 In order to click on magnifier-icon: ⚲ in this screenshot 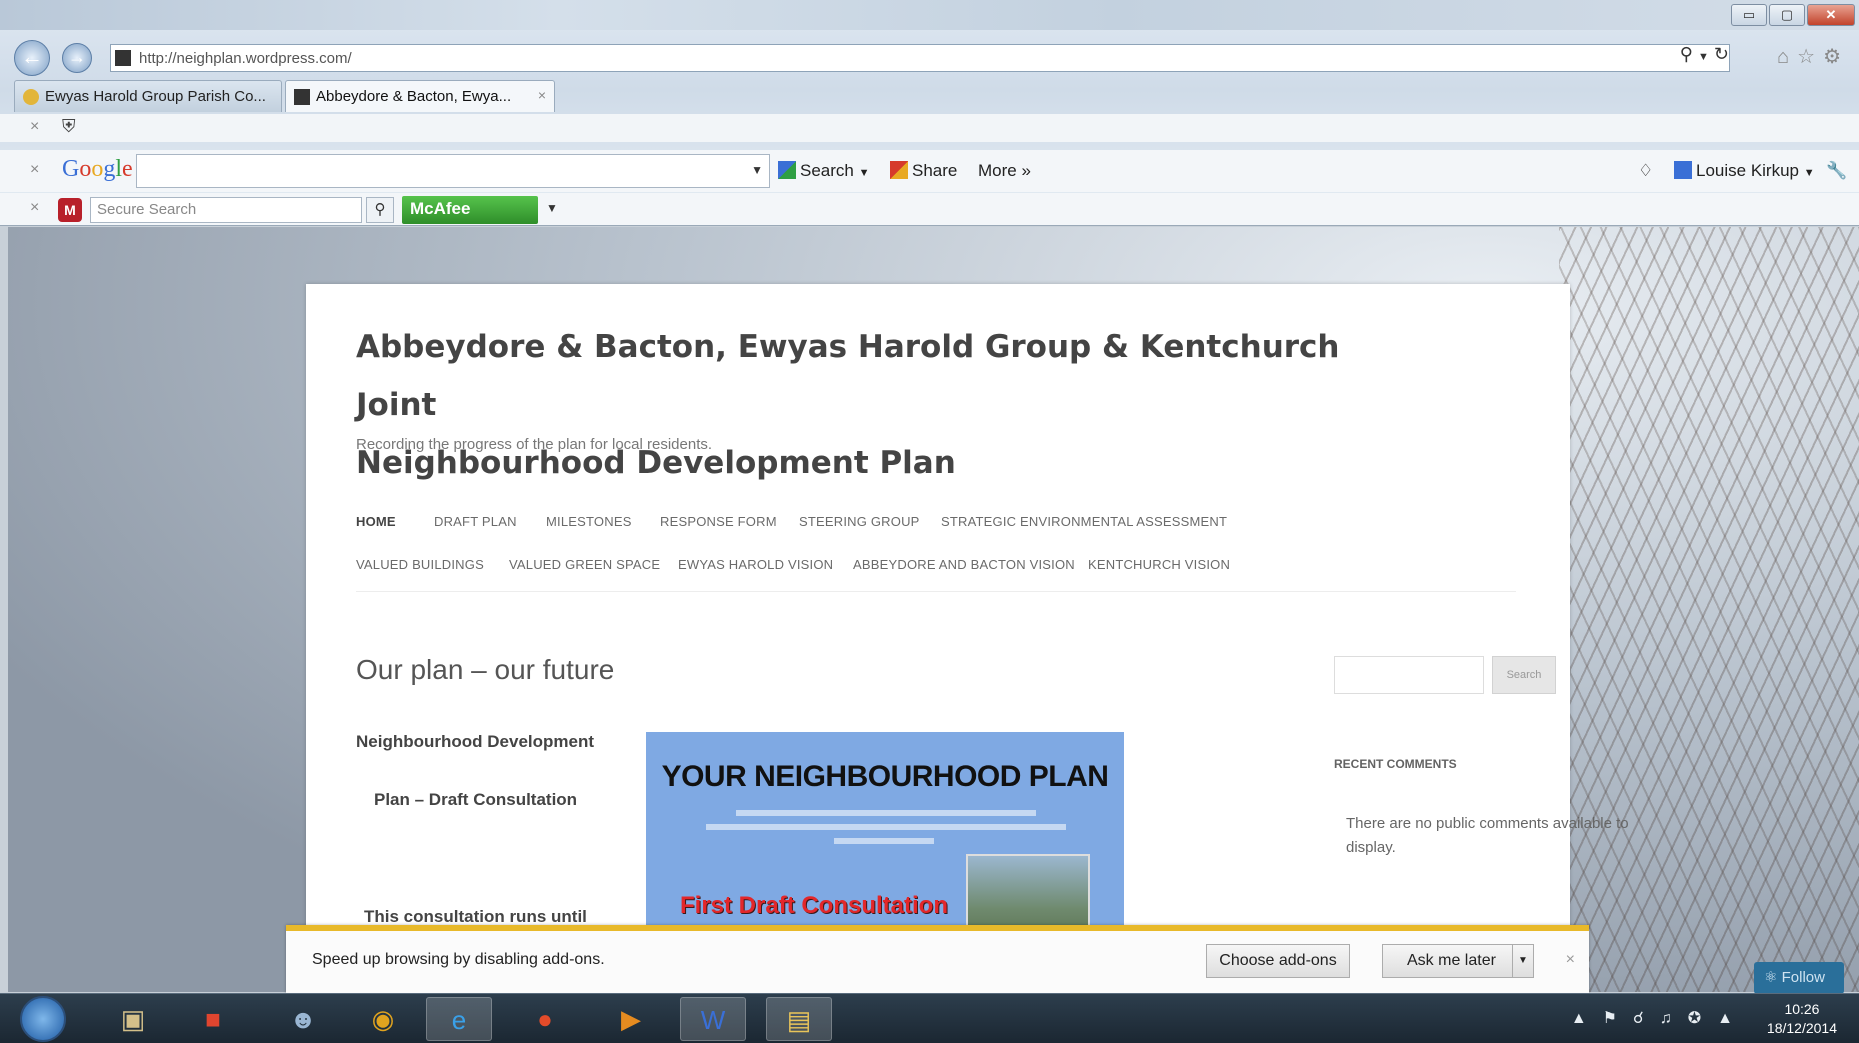, I will do `click(380, 209)`.